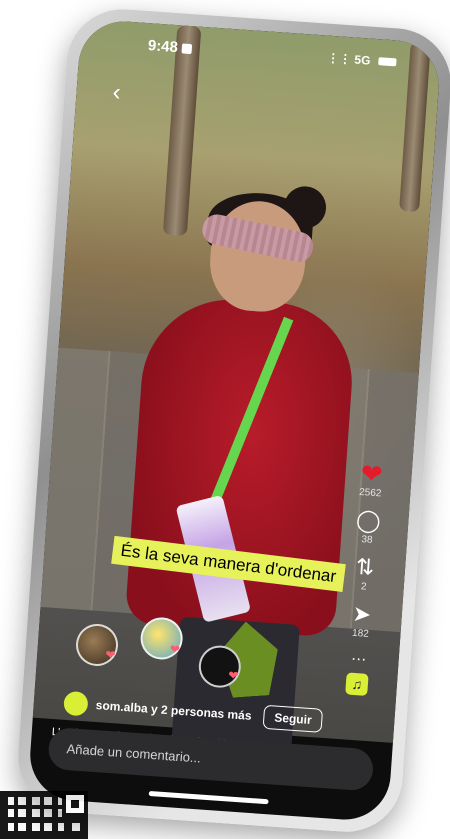 Image resolution: width=450 pixels, height=839 pixels. Describe the element at coordinates (293, 718) in the screenshot. I see `follow-button: Seguir` at that location.